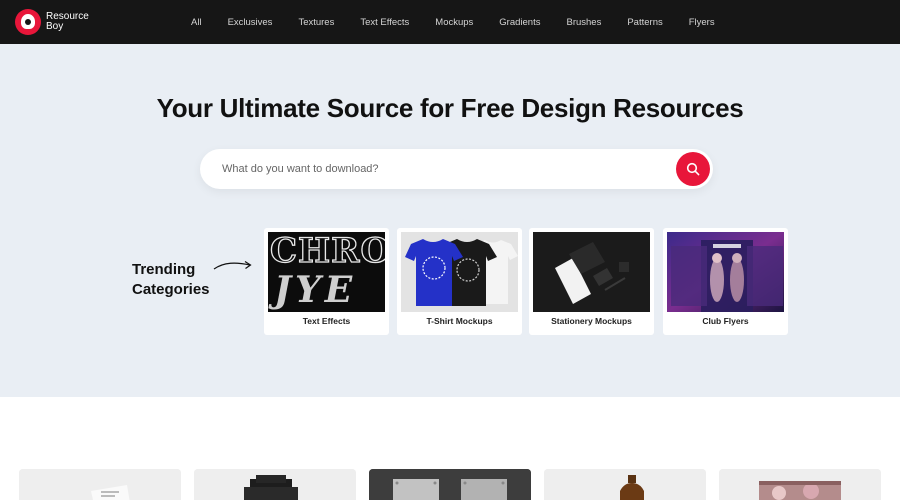 This screenshot has width=900, height=500. I want to click on category-label: Stationery Mockups, so click(591, 321).